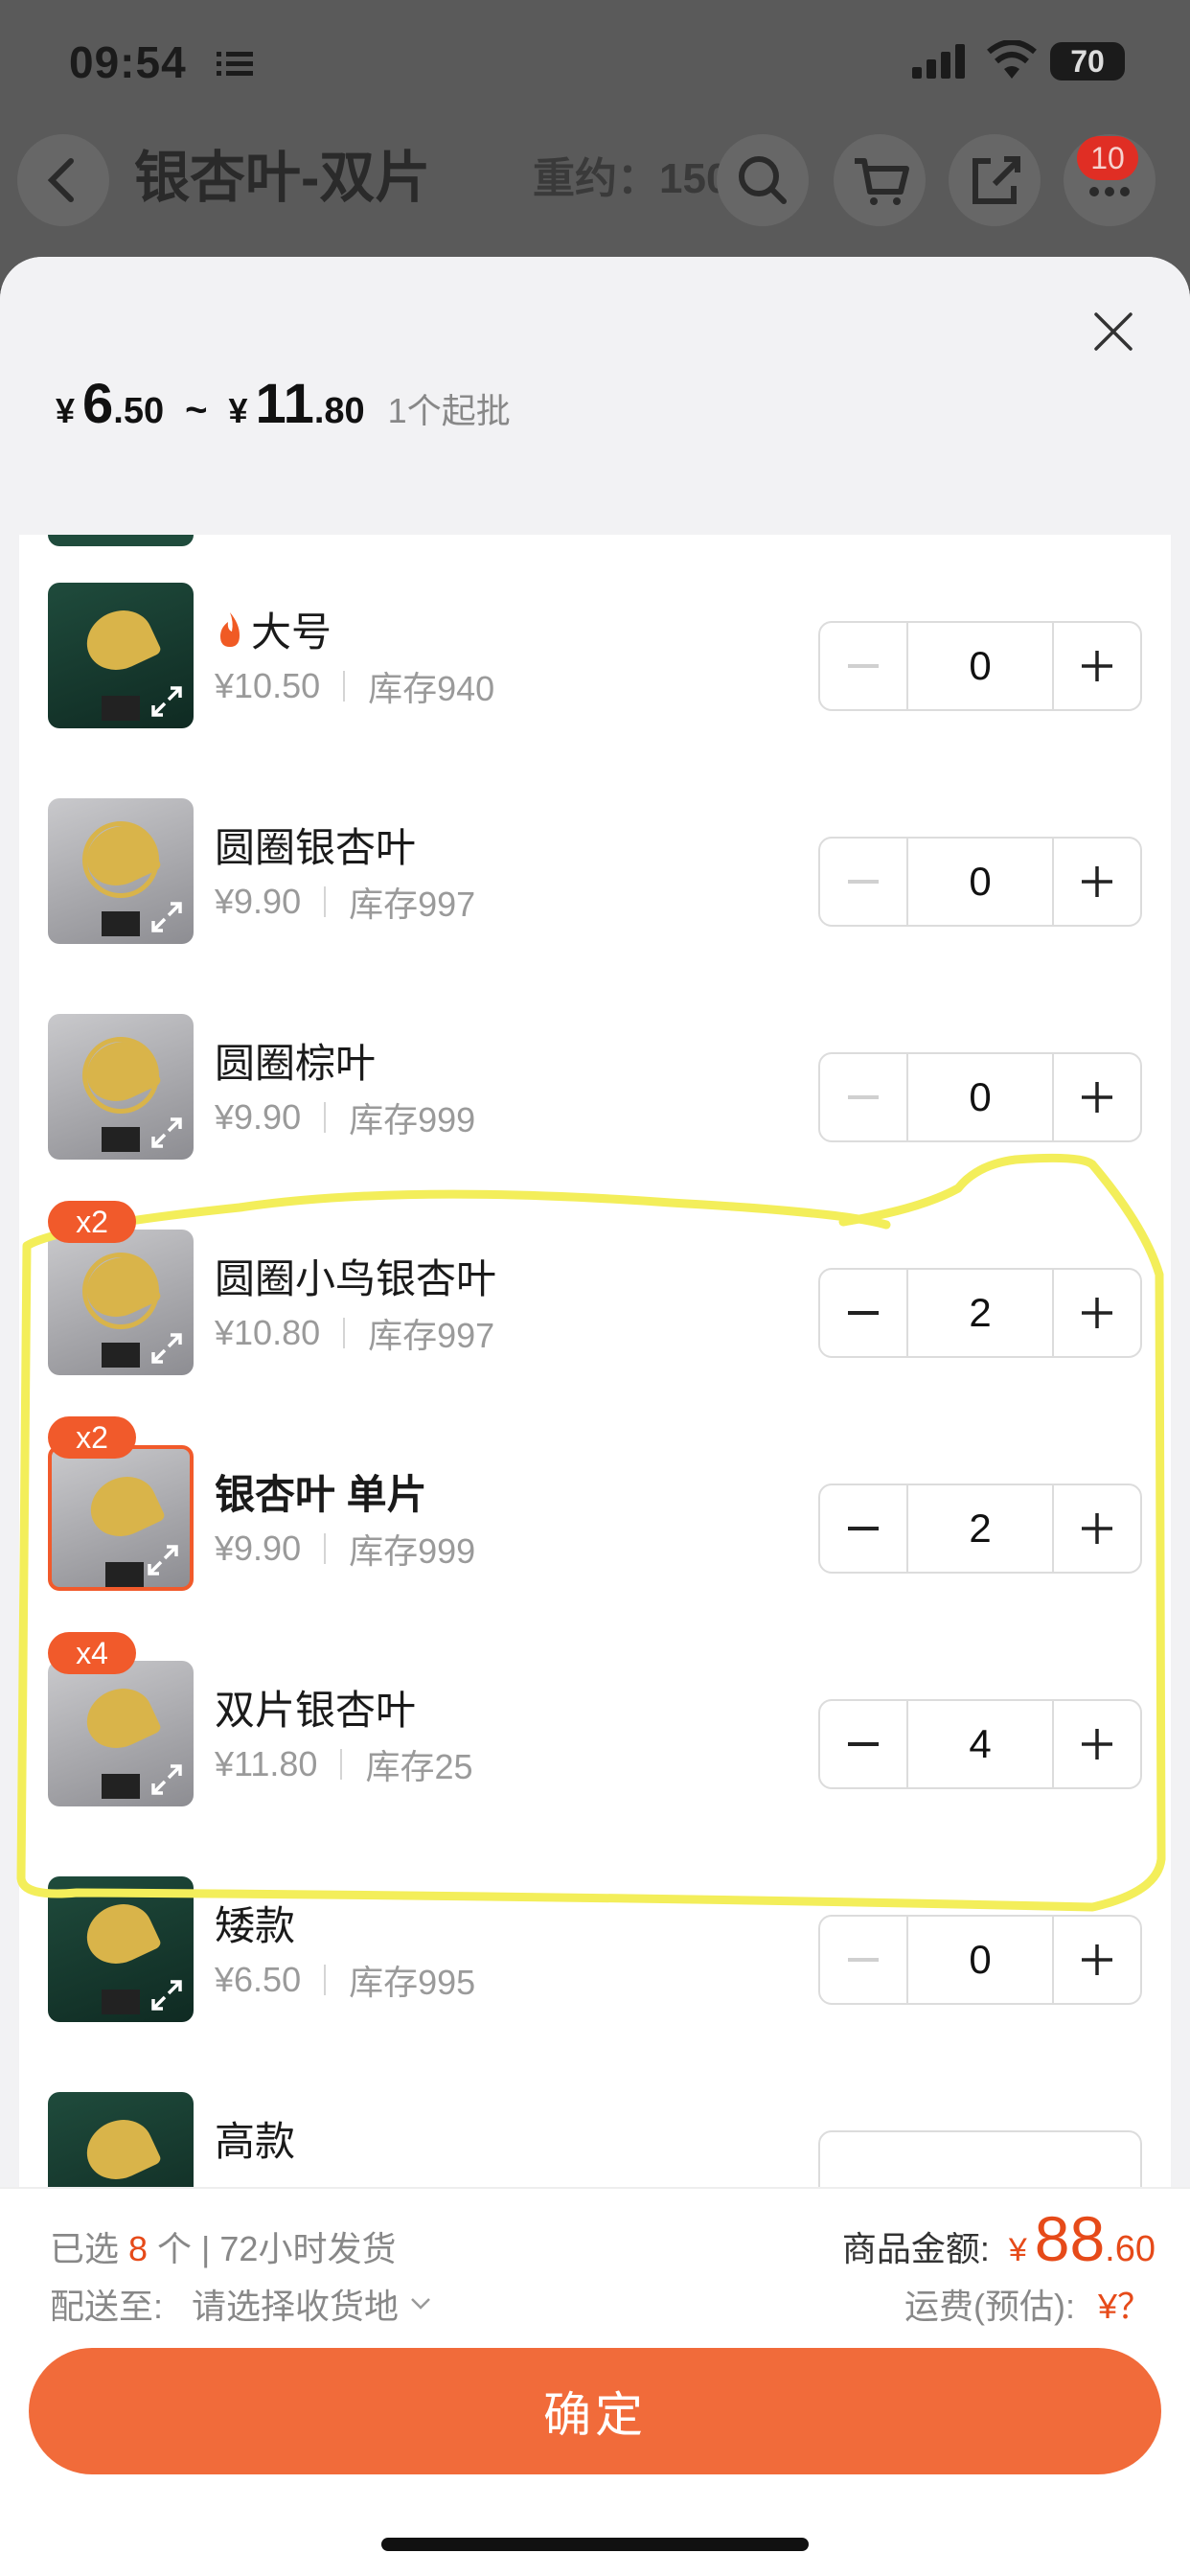  What do you see at coordinates (938, 62) in the screenshot?
I see `signal-icon` at bounding box center [938, 62].